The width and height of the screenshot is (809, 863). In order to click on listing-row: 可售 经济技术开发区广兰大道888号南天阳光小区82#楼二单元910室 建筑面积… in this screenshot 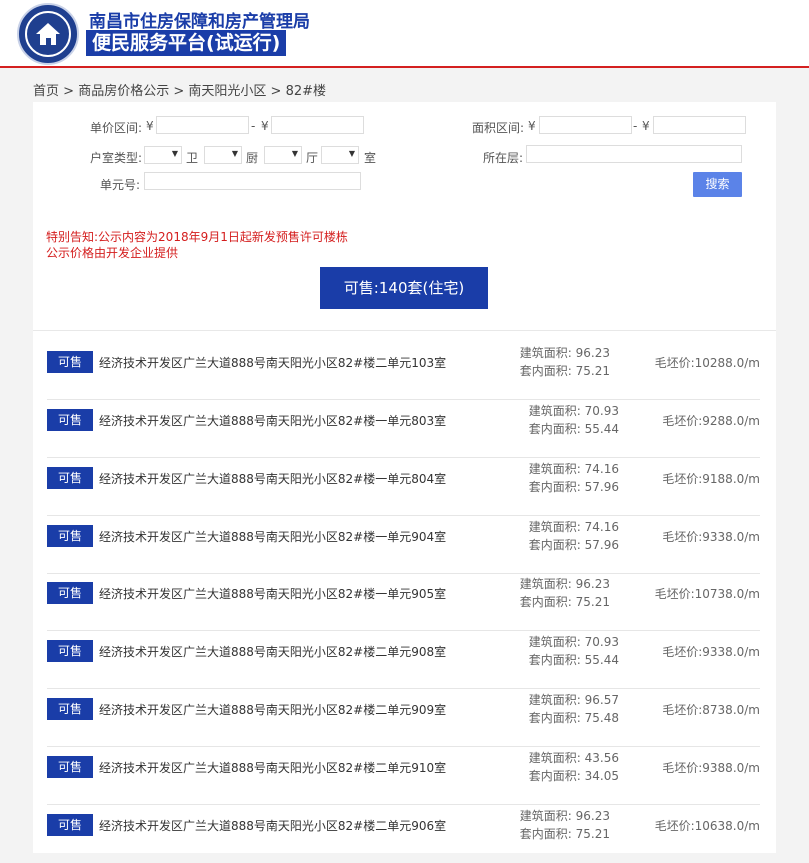, I will do `click(403, 776)`.